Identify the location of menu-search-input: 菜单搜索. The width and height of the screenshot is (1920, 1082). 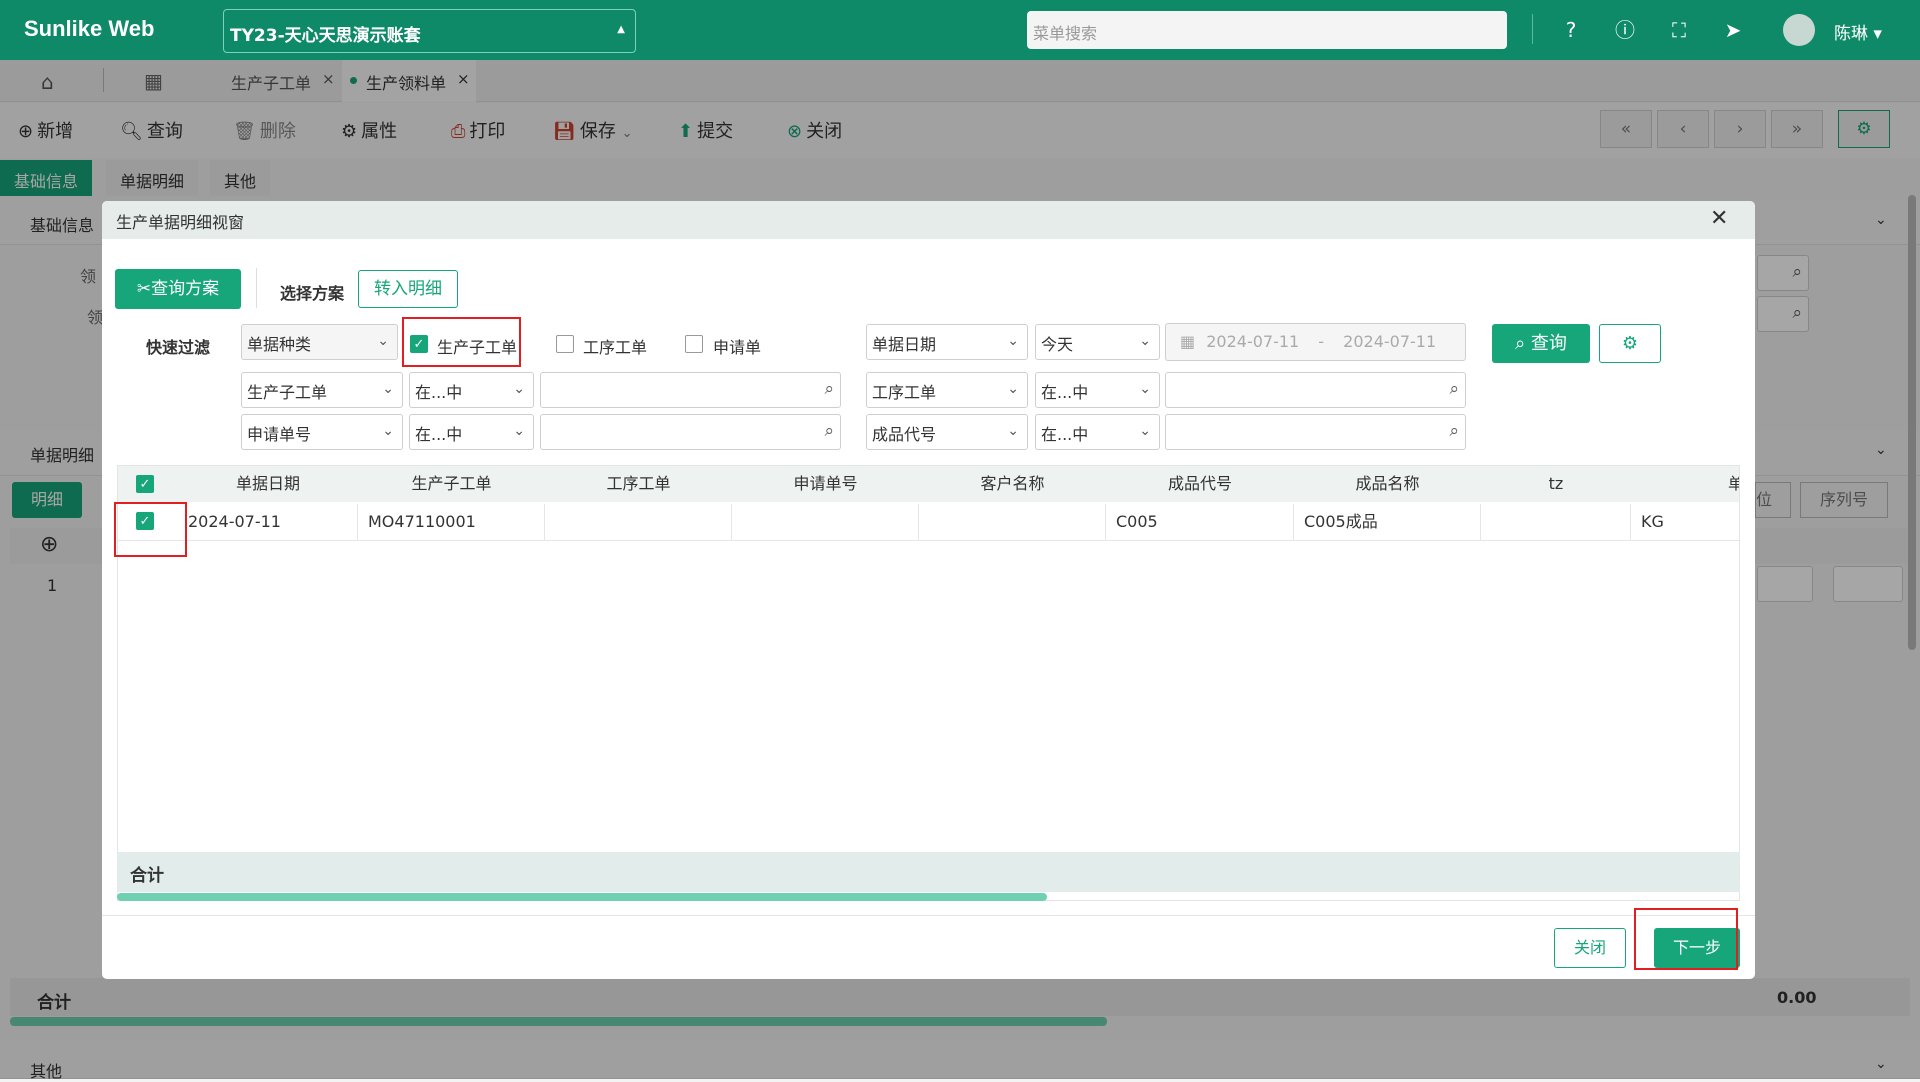
(1267, 30).